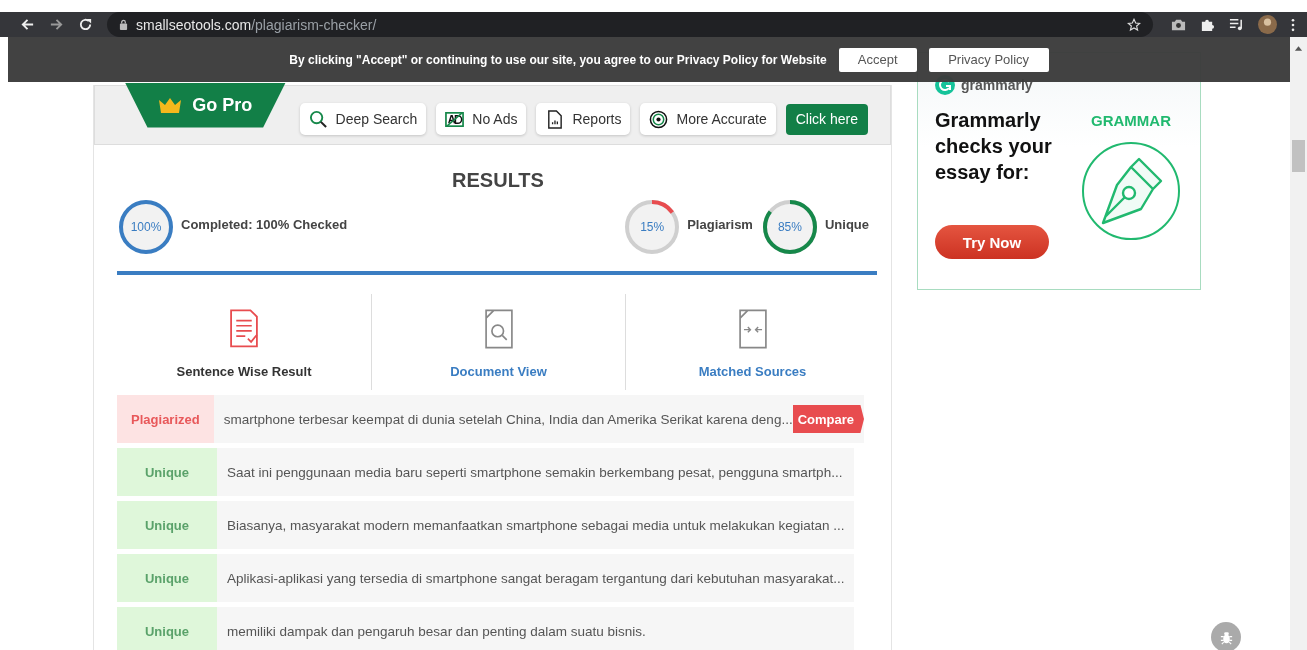 Image resolution: width=1307 pixels, height=650 pixels. I want to click on view-tab: Sentence Wise Result, so click(244, 342).